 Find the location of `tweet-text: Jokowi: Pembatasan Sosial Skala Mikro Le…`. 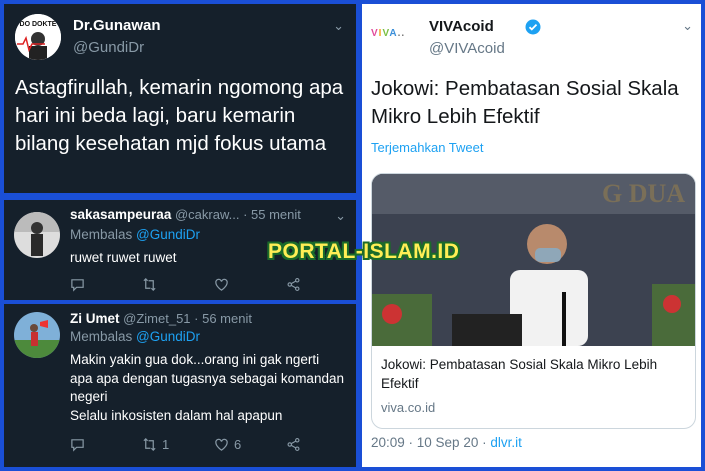

tweet-text: Jokowi: Pembatasan Sosial Skala Mikro Le… is located at coordinates (525, 102).